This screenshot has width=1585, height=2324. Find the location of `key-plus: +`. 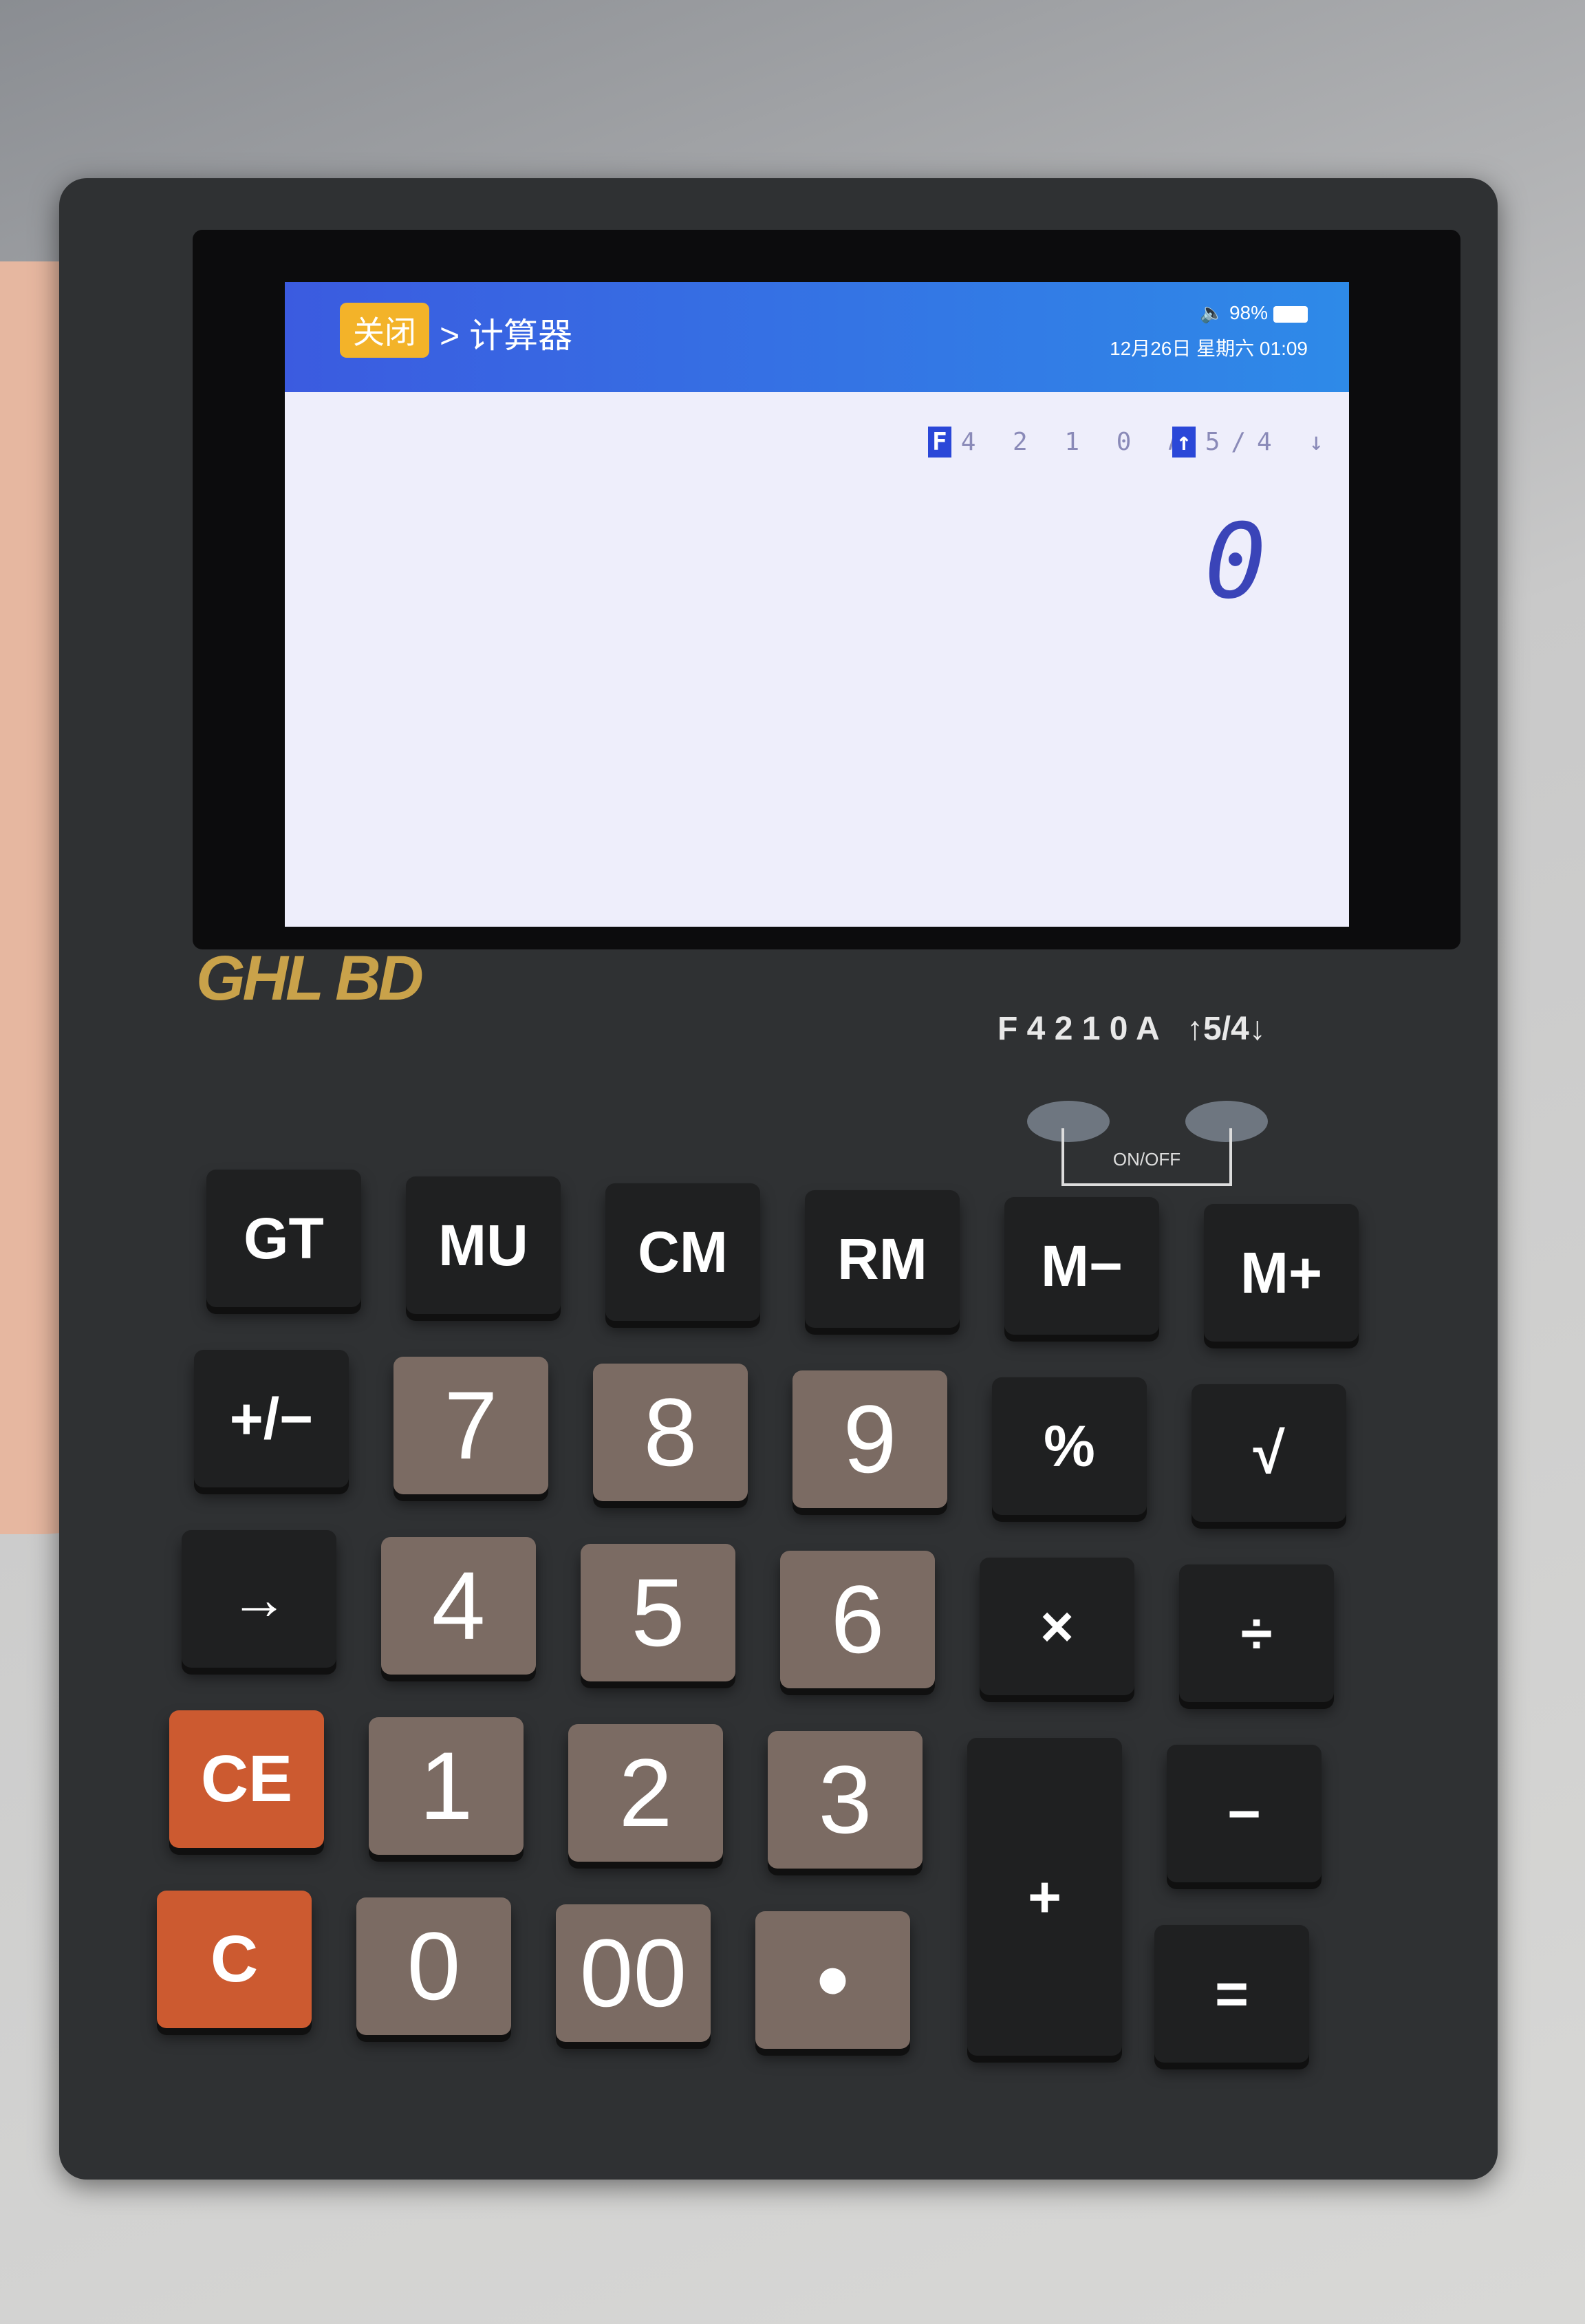

key-plus: + is located at coordinates (1044, 1897).